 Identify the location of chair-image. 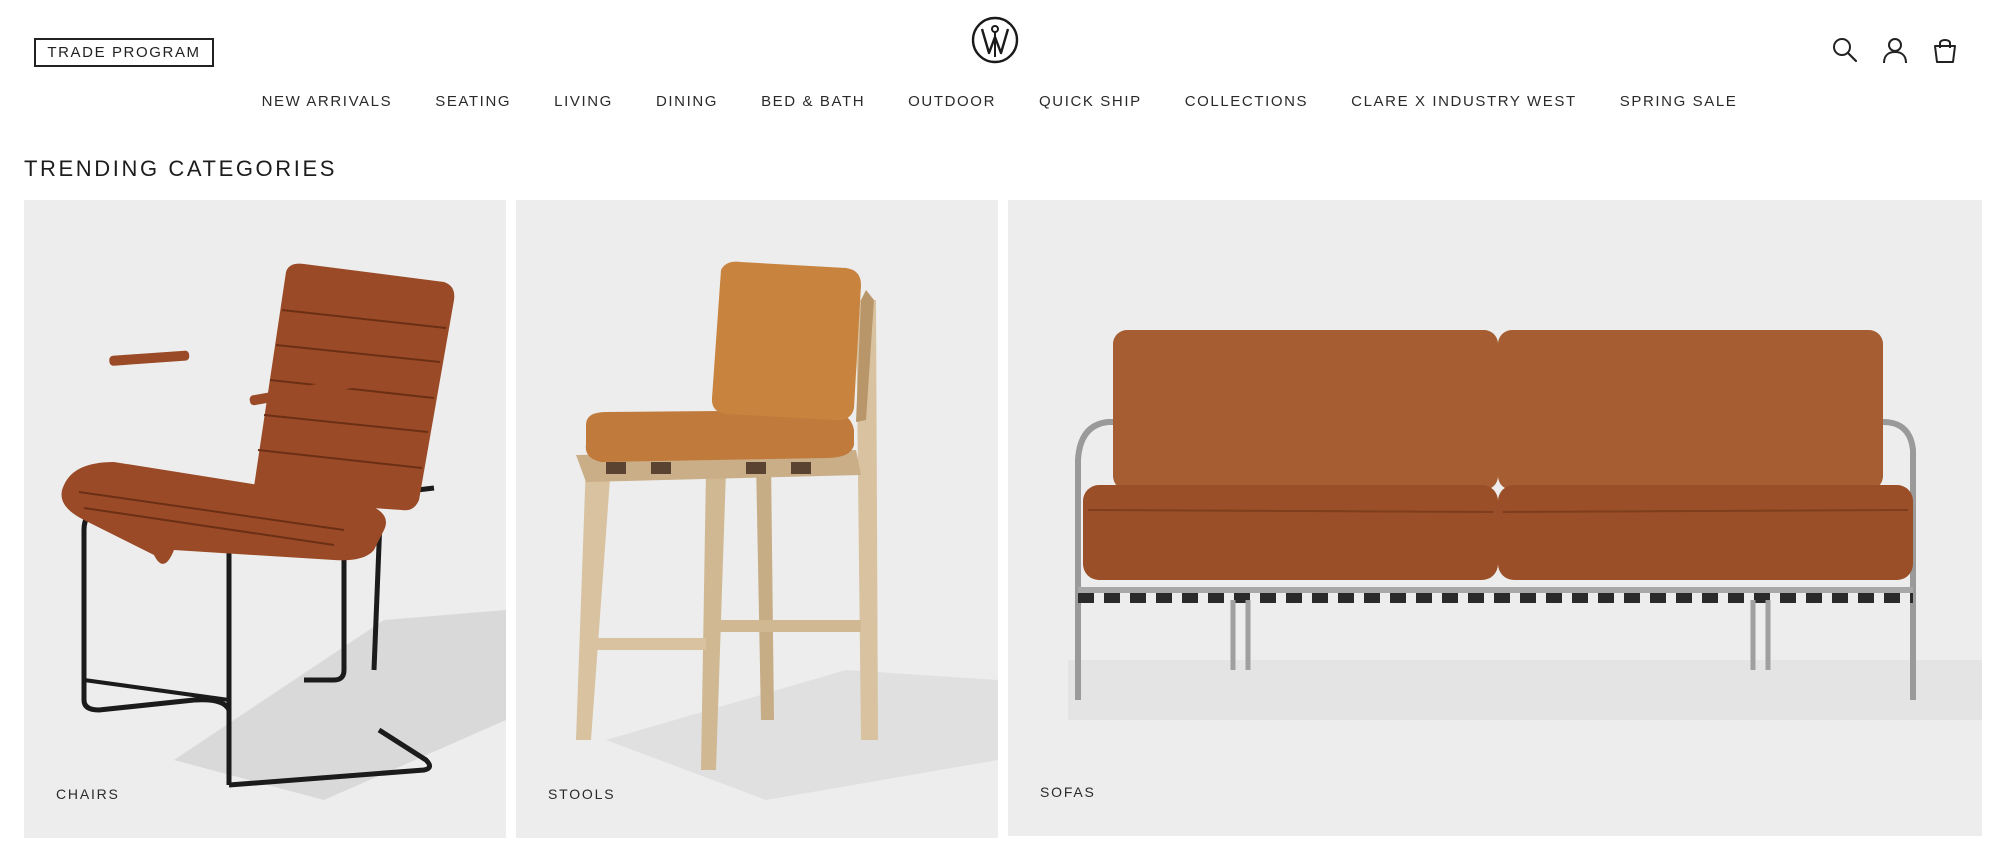
(283, 531).